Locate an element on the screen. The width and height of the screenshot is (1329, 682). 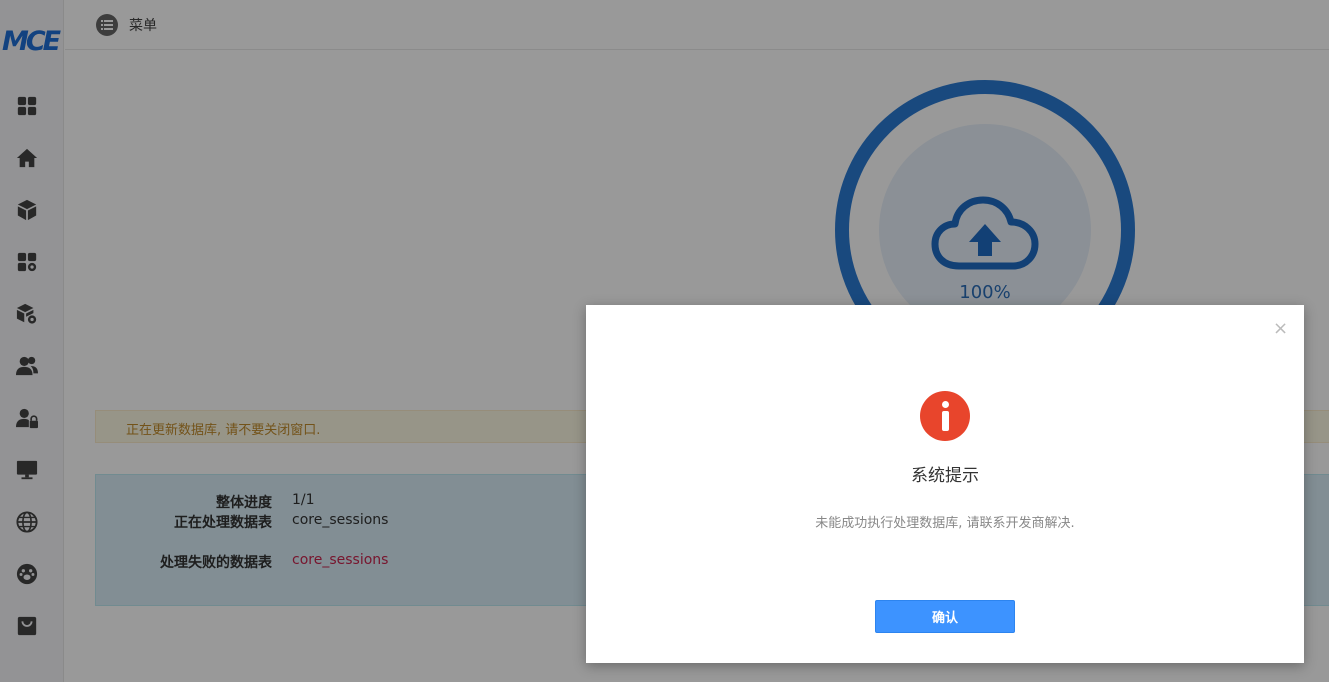
dialog-message: 未能成功执行处理数据库, 请联系开发商解决. is located at coordinates (945, 523).